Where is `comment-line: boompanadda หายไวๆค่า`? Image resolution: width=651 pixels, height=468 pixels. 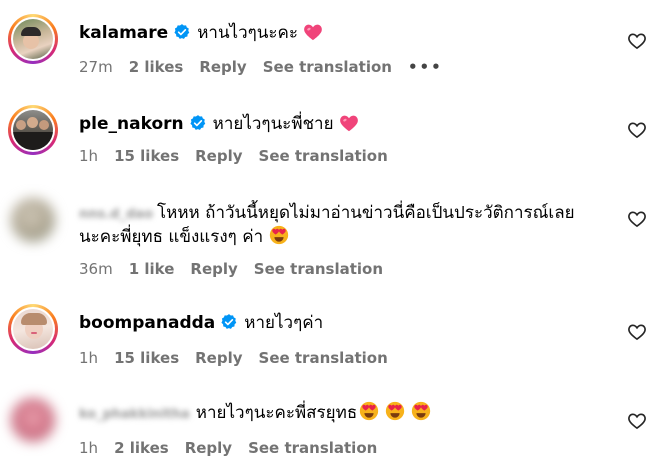
comment-line: boompanadda หายไวๆค่า is located at coordinates (201, 324).